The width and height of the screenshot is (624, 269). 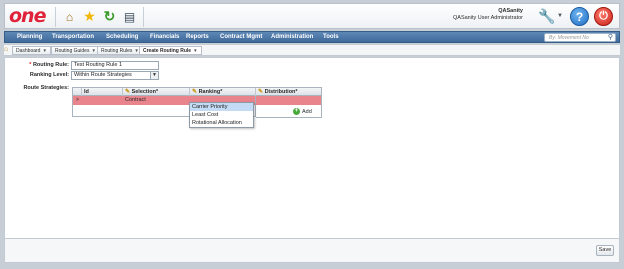 I want to click on power-icon: ⏻, so click(x=603, y=16).